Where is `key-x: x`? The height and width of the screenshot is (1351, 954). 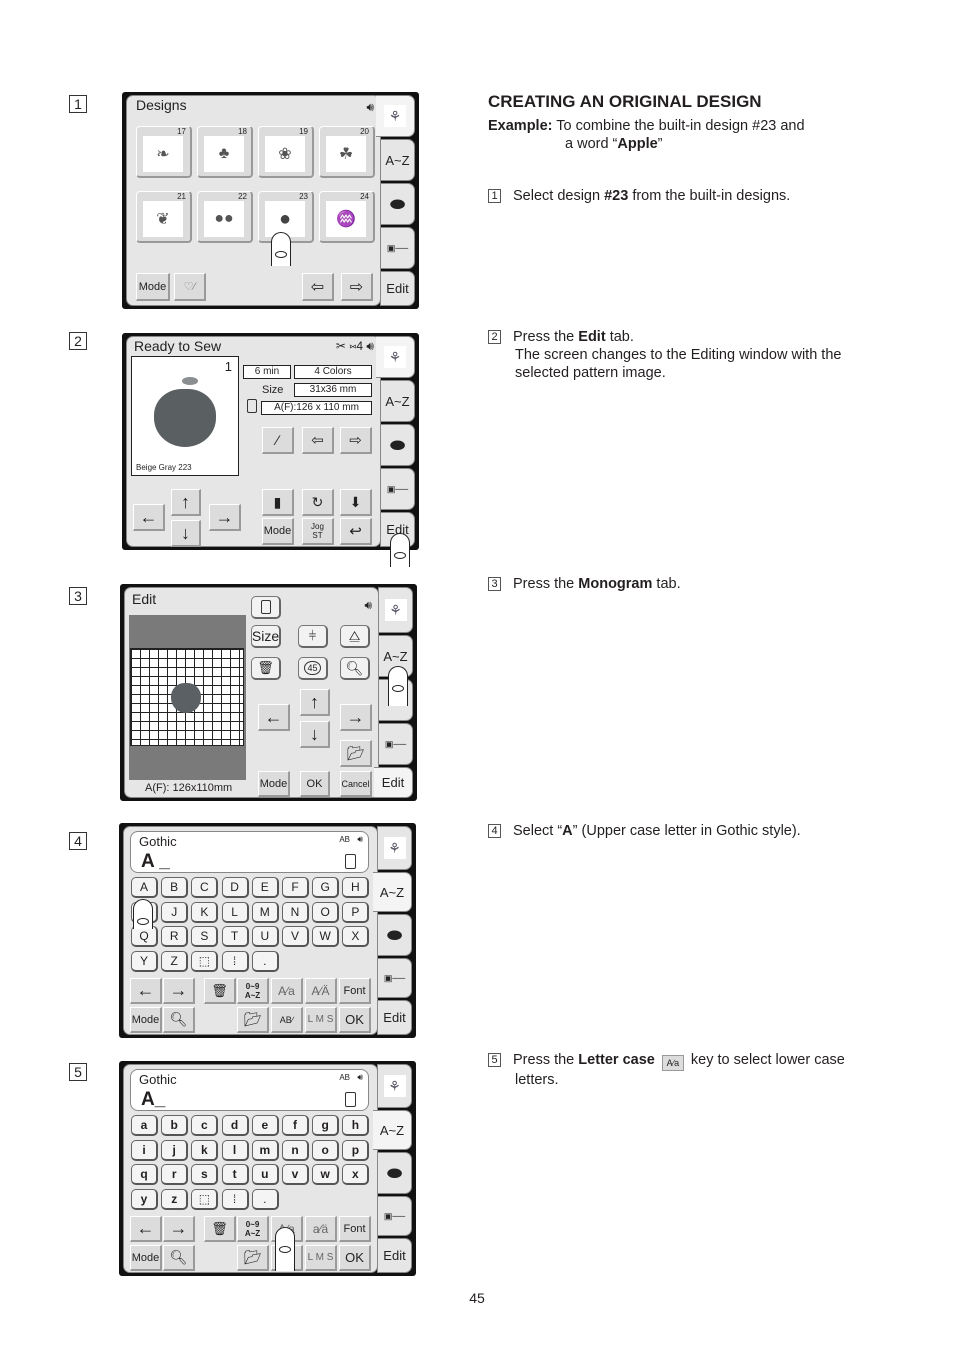 key-x: x is located at coordinates (356, 1174).